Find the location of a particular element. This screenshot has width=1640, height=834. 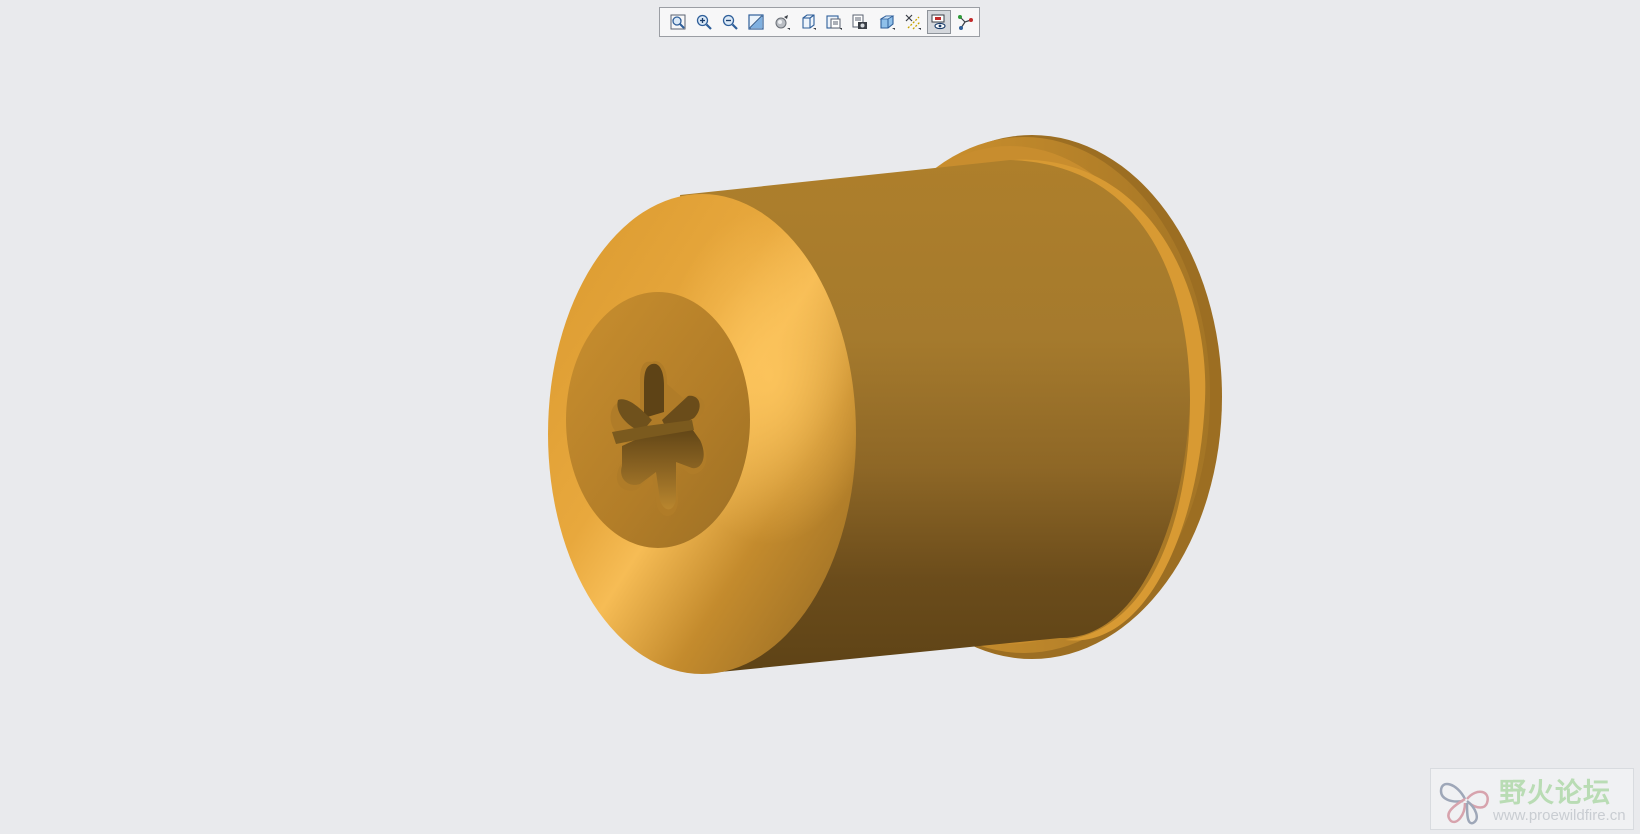

watermark-url: www.proewildfire.cn is located at coordinates (1559, 815).